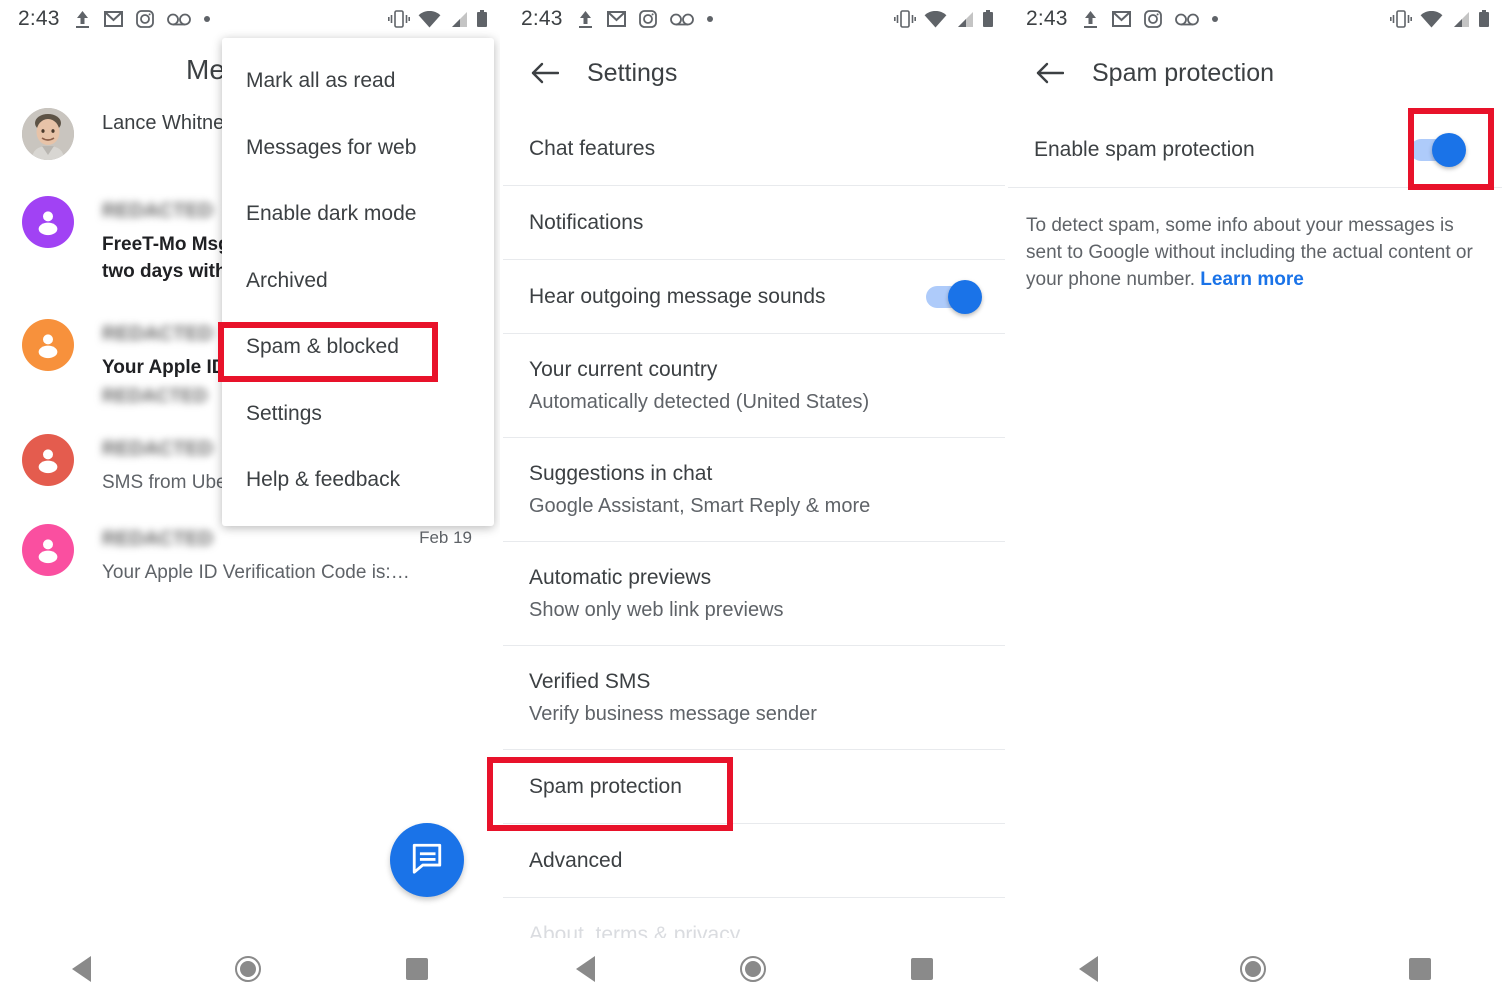 This screenshot has height=1000, width=1502. I want to click on status-bar-left: 2:43, so click(250, 19).